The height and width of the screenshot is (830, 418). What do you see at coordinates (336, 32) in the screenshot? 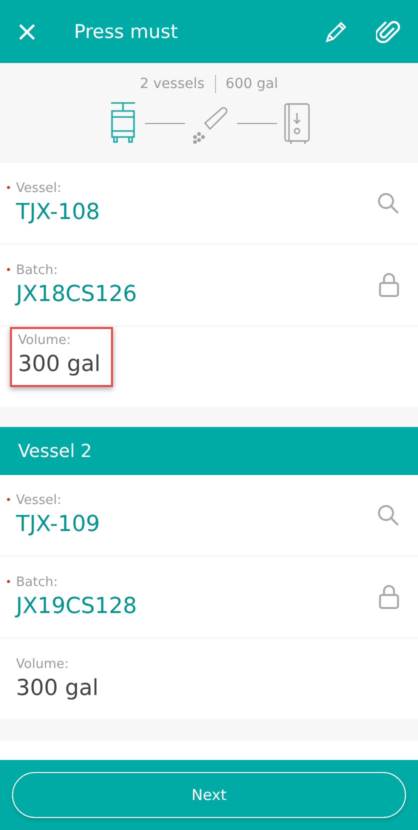
I see `pencil-icon` at bounding box center [336, 32].